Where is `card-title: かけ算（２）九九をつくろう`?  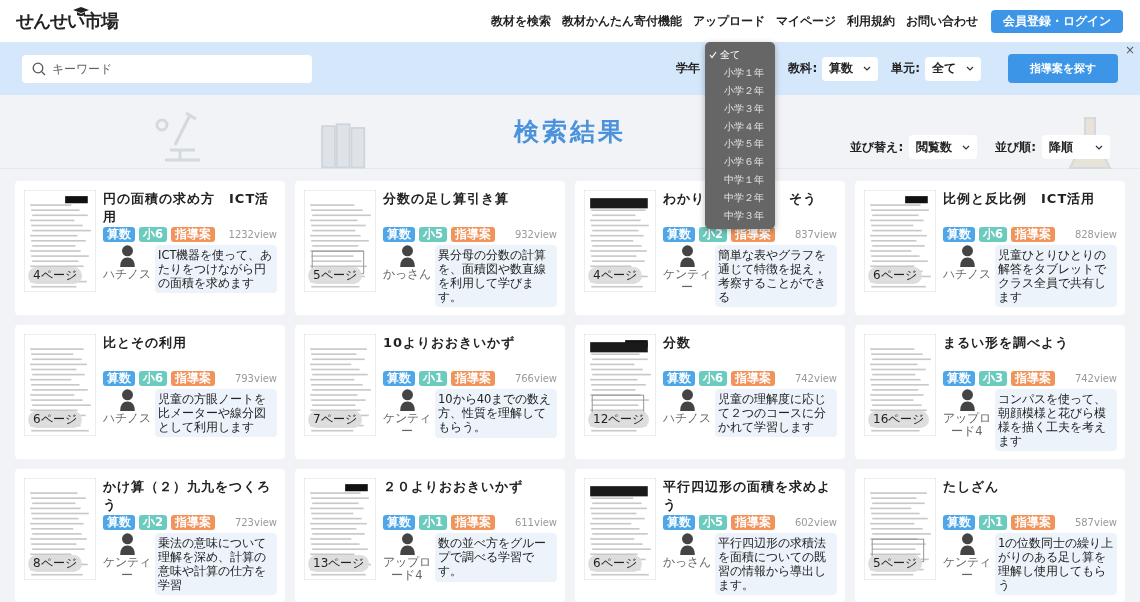 card-title: かけ算（２）九九をつくろう is located at coordinates (190, 496).